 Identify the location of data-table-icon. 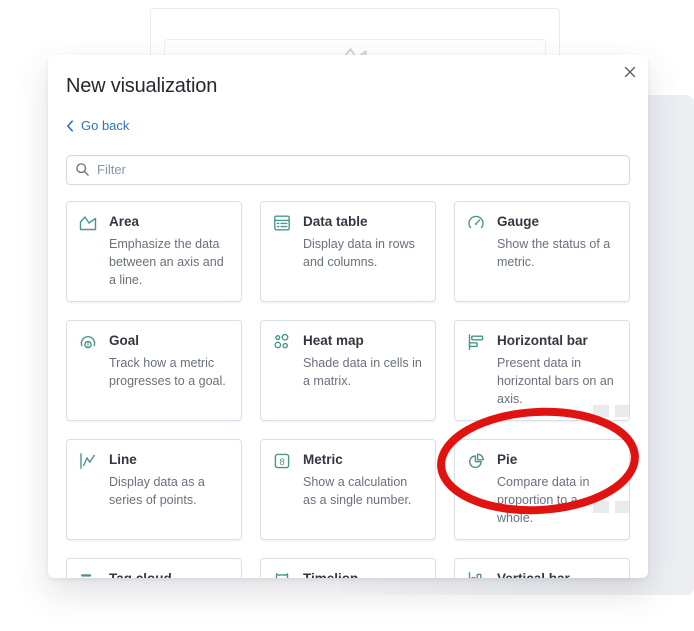
(282, 223).